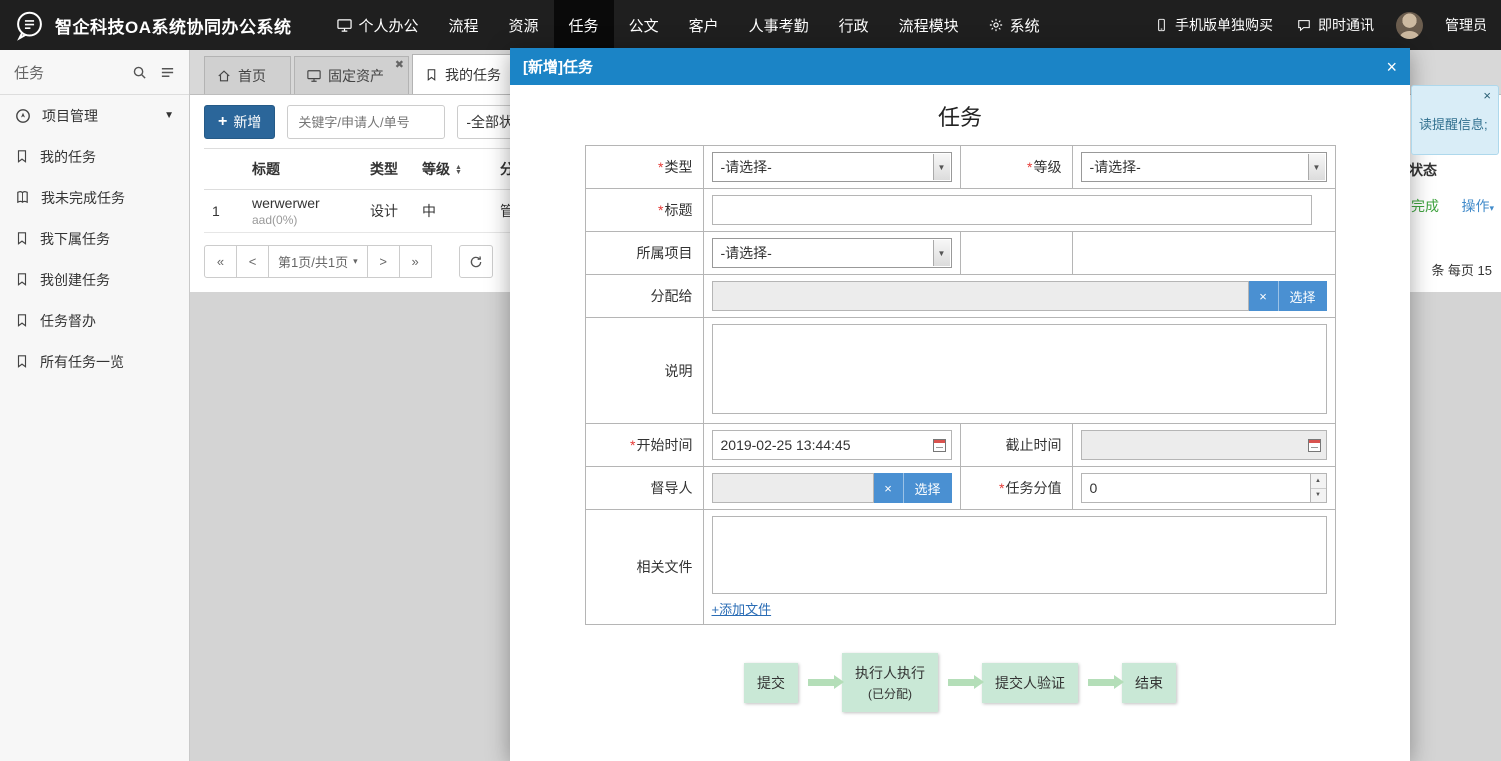  I want to click on description-textarea, so click(1019, 369).